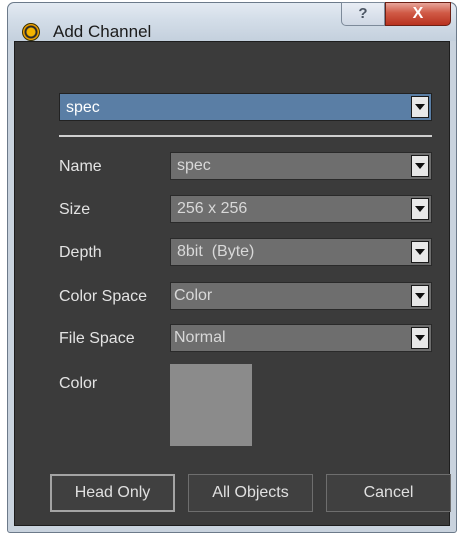  What do you see at coordinates (245, 107) in the screenshot?
I see `channel-select: spec` at bounding box center [245, 107].